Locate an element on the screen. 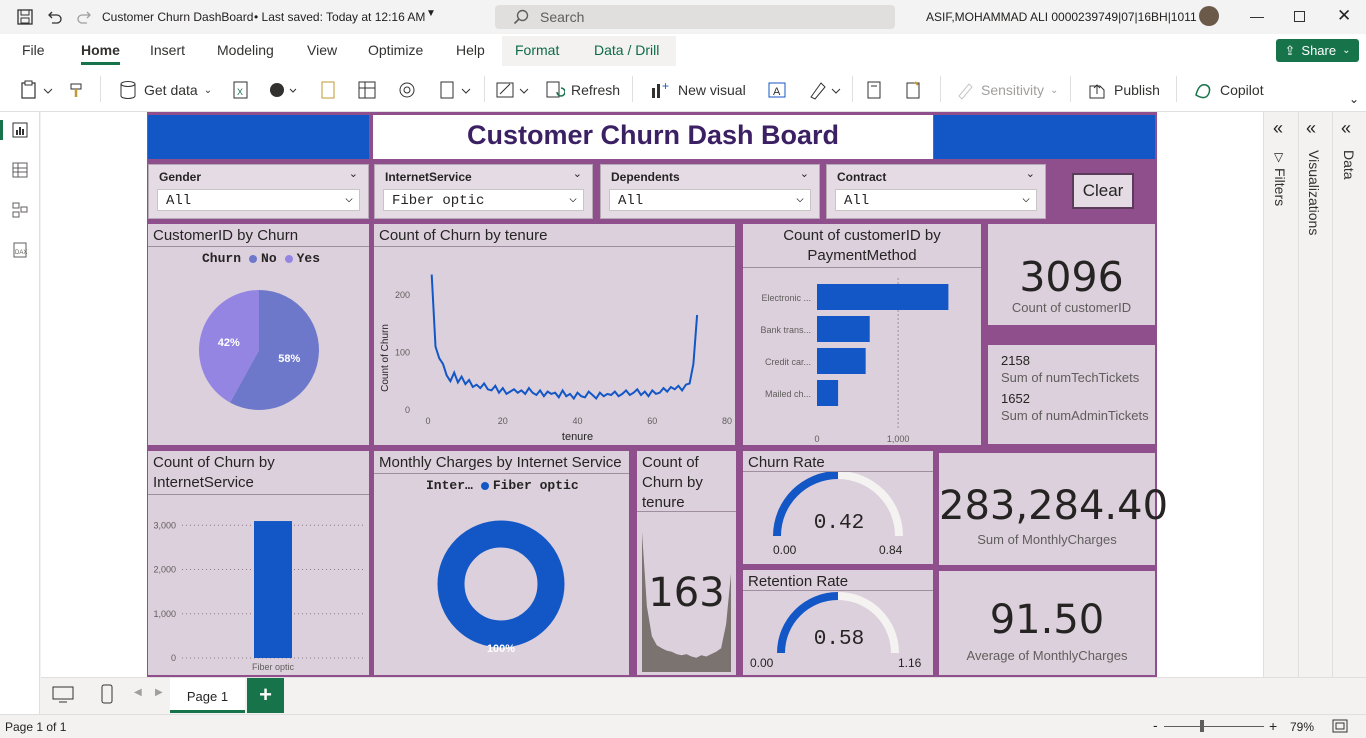 The height and width of the screenshot is (738, 1366). model-view-icon is located at coordinates (20, 210).